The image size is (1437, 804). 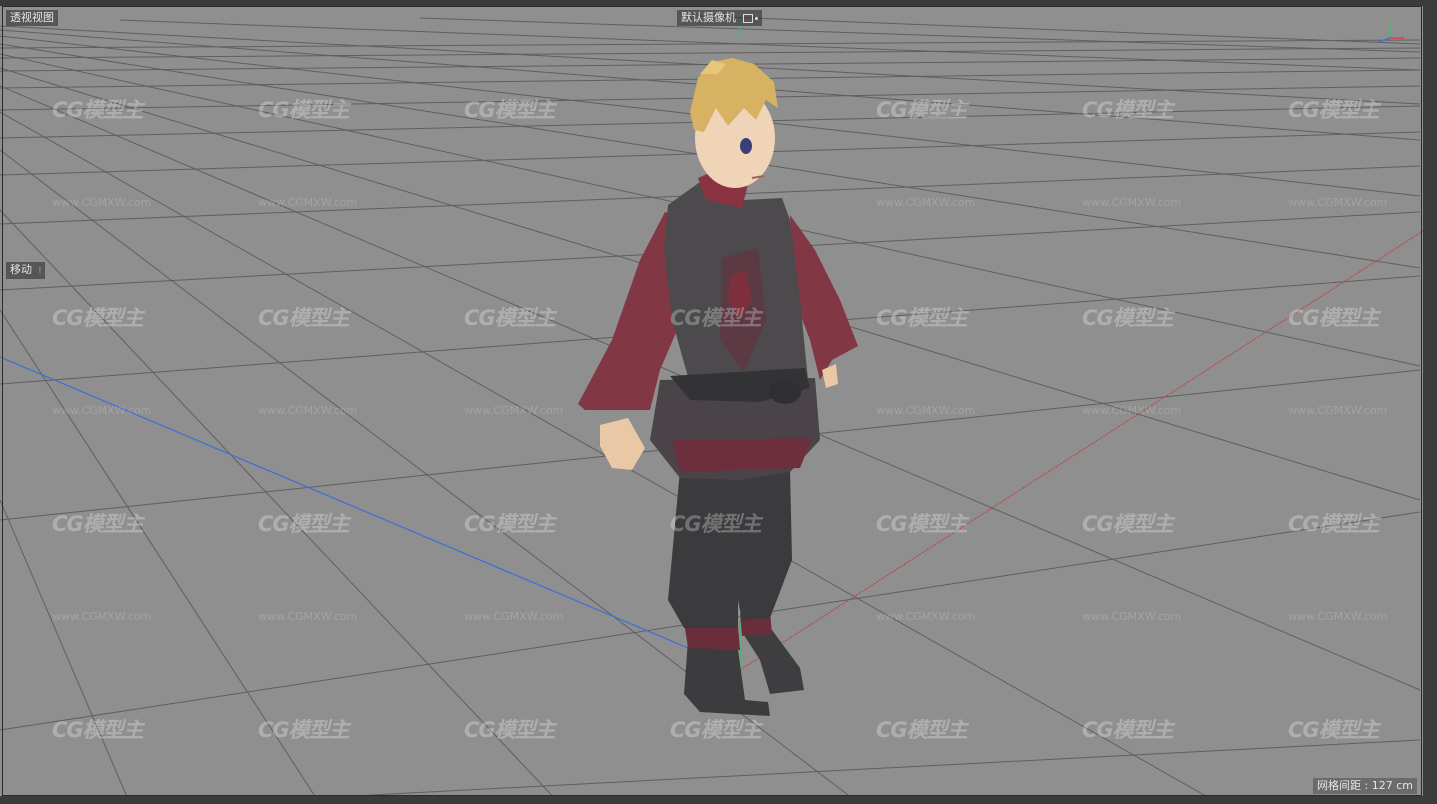 I want to click on view-name-text: 透视视图, so click(x=32, y=17).